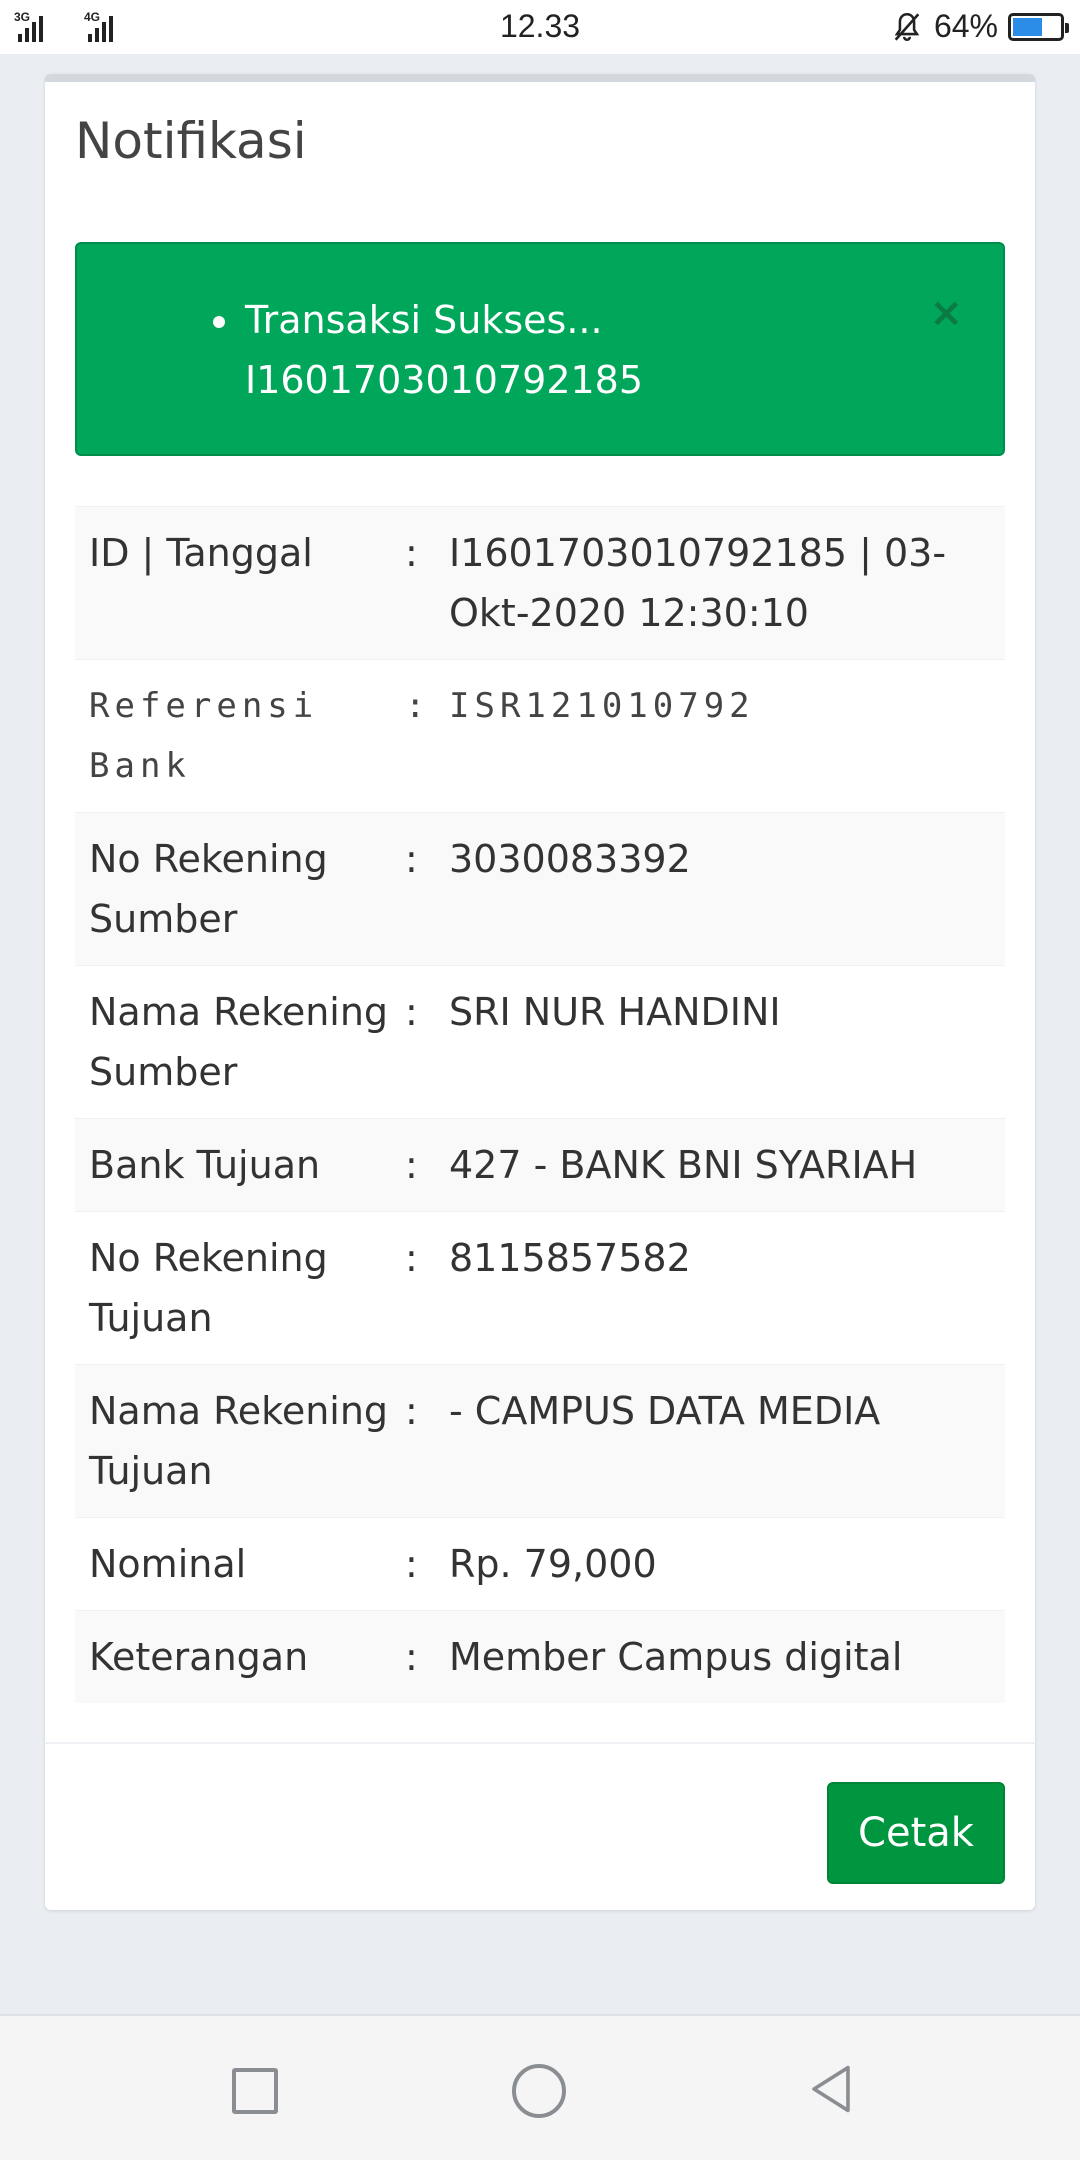 The image size is (1080, 2160). What do you see at coordinates (907, 26) in the screenshot?
I see `mute-bell-icon` at bounding box center [907, 26].